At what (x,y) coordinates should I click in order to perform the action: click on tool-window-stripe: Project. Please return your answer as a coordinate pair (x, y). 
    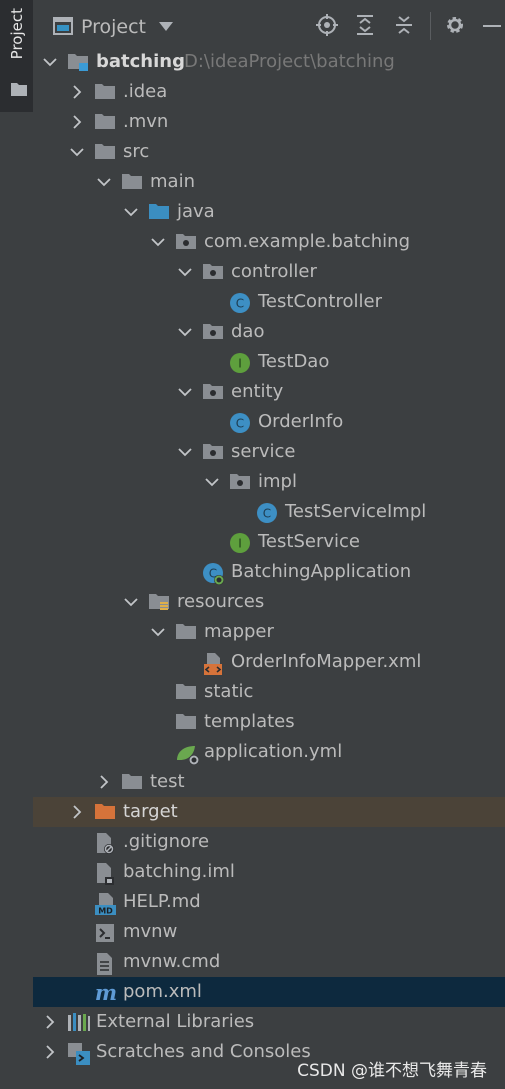
    Looking at the image, I should click on (17, 544).